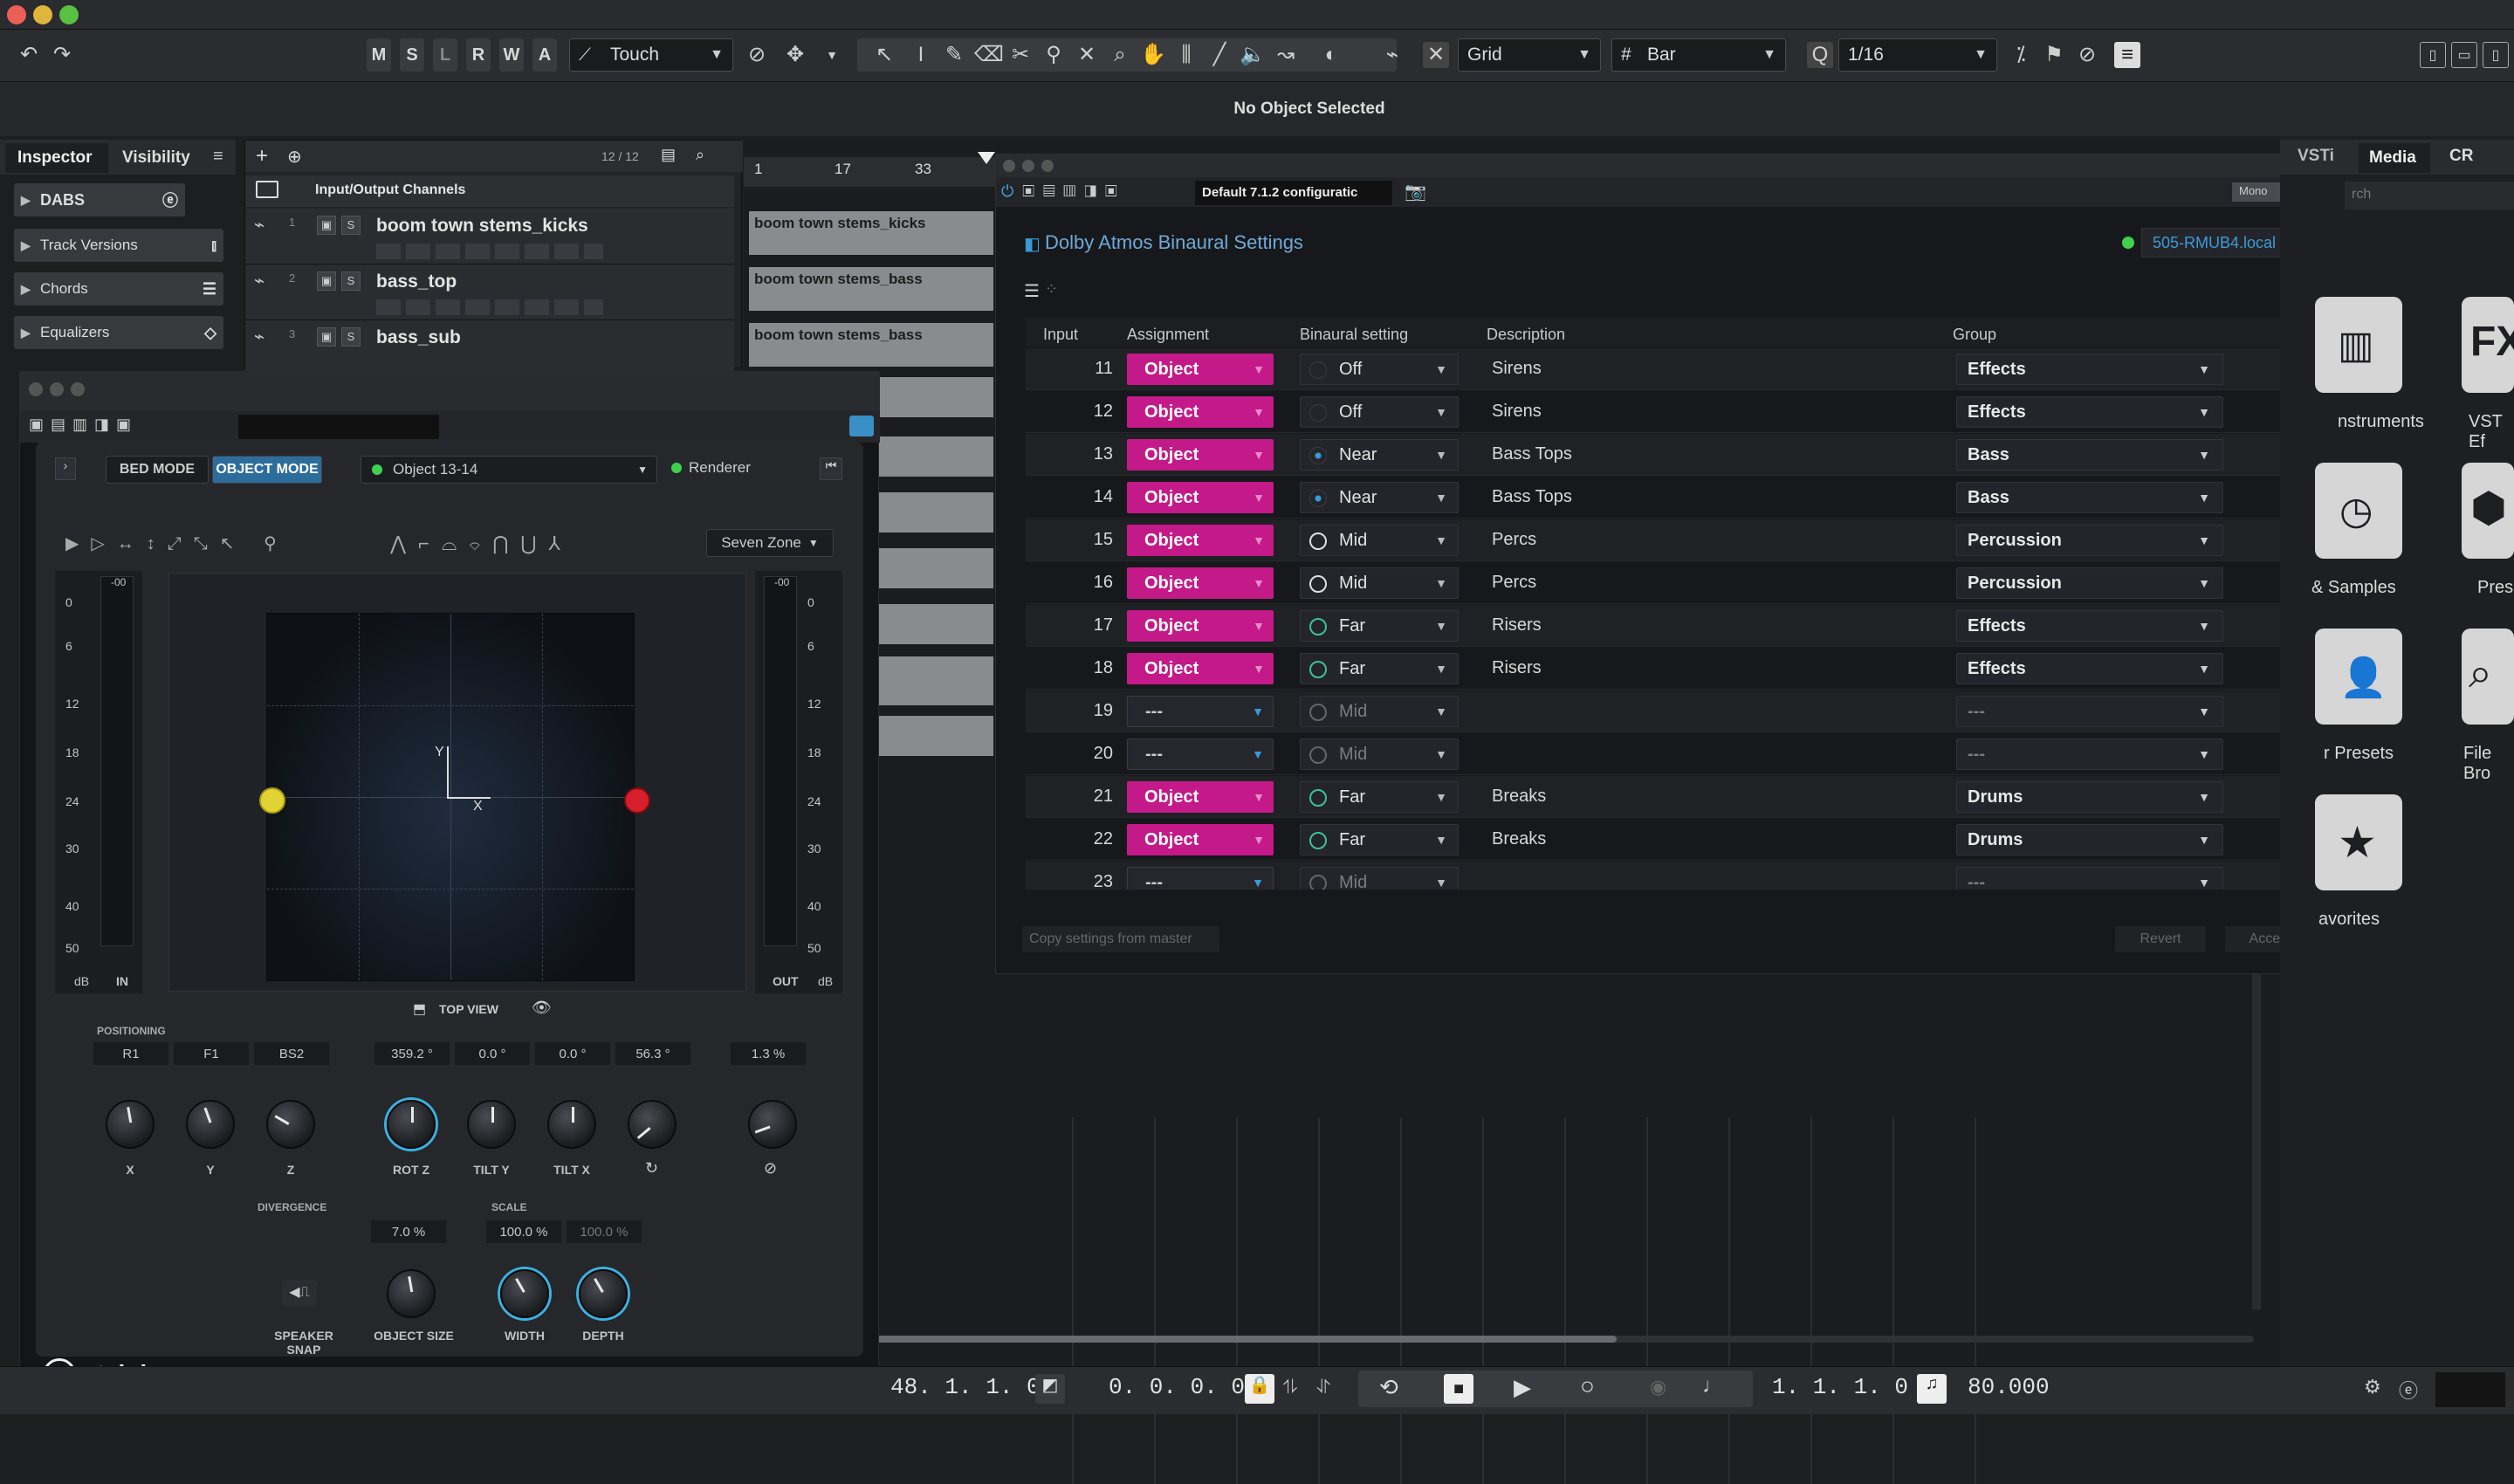 The width and height of the screenshot is (2514, 1484). I want to click on pan-curve-icons: ⋀⌐⌓⌔⋂⋃⅄, so click(482, 543).